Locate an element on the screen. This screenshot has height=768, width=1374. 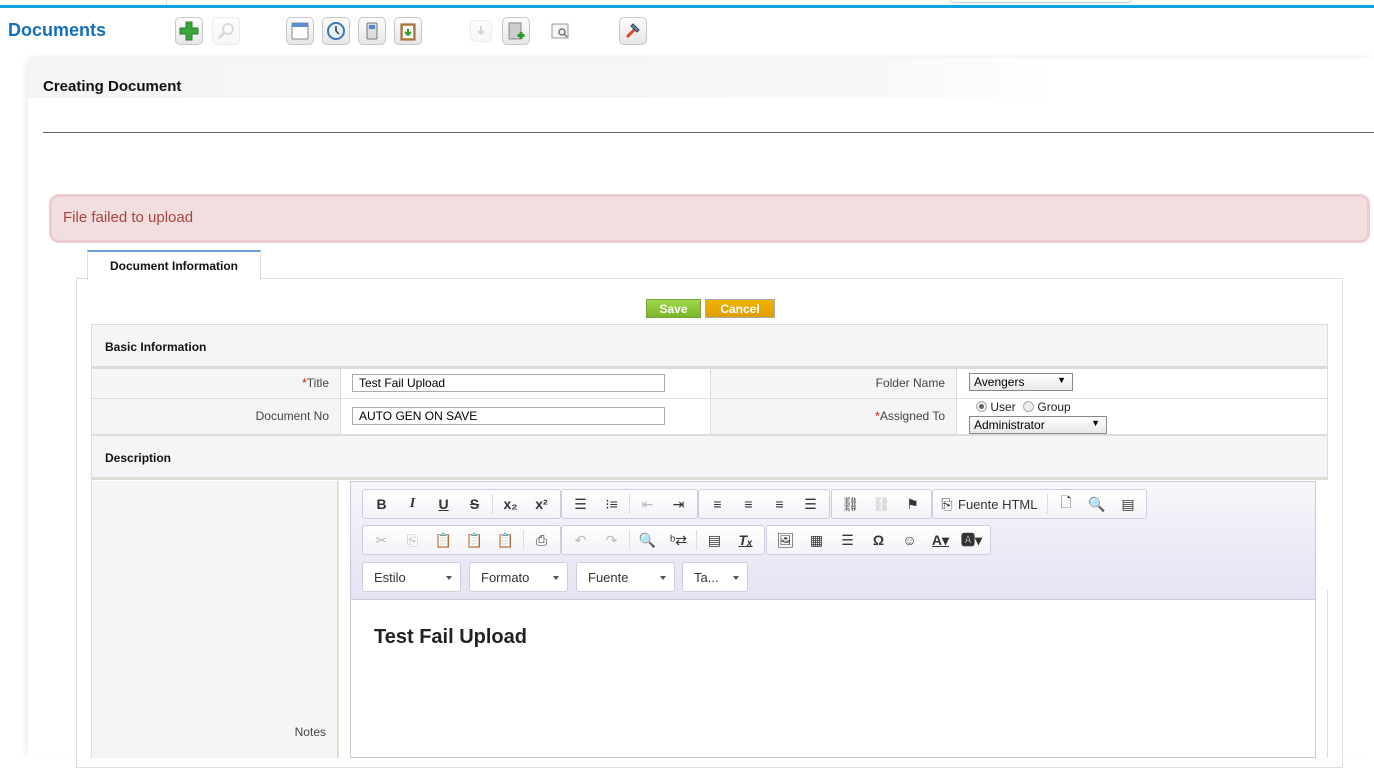
unlink-icon: ⛓ is located at coordinates (881, 504).